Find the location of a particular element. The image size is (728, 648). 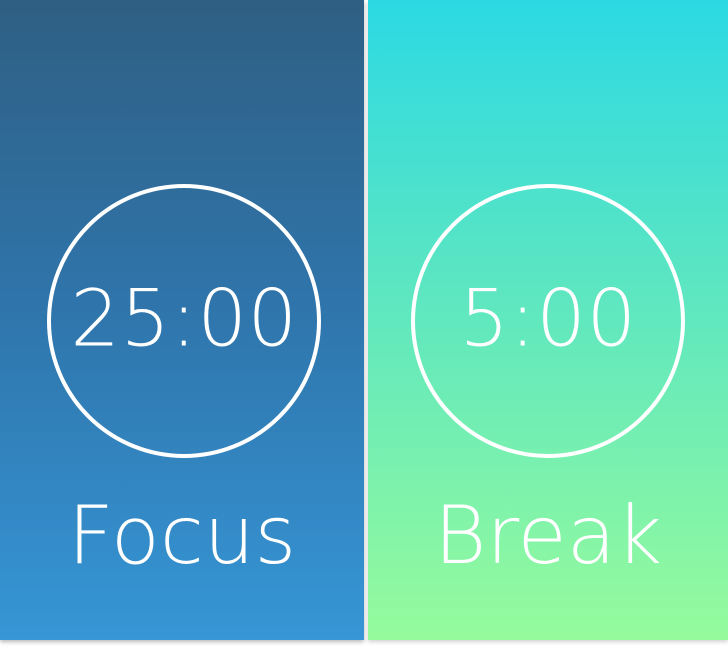

break-mode-label: Break is located at coordinates (548, 536).